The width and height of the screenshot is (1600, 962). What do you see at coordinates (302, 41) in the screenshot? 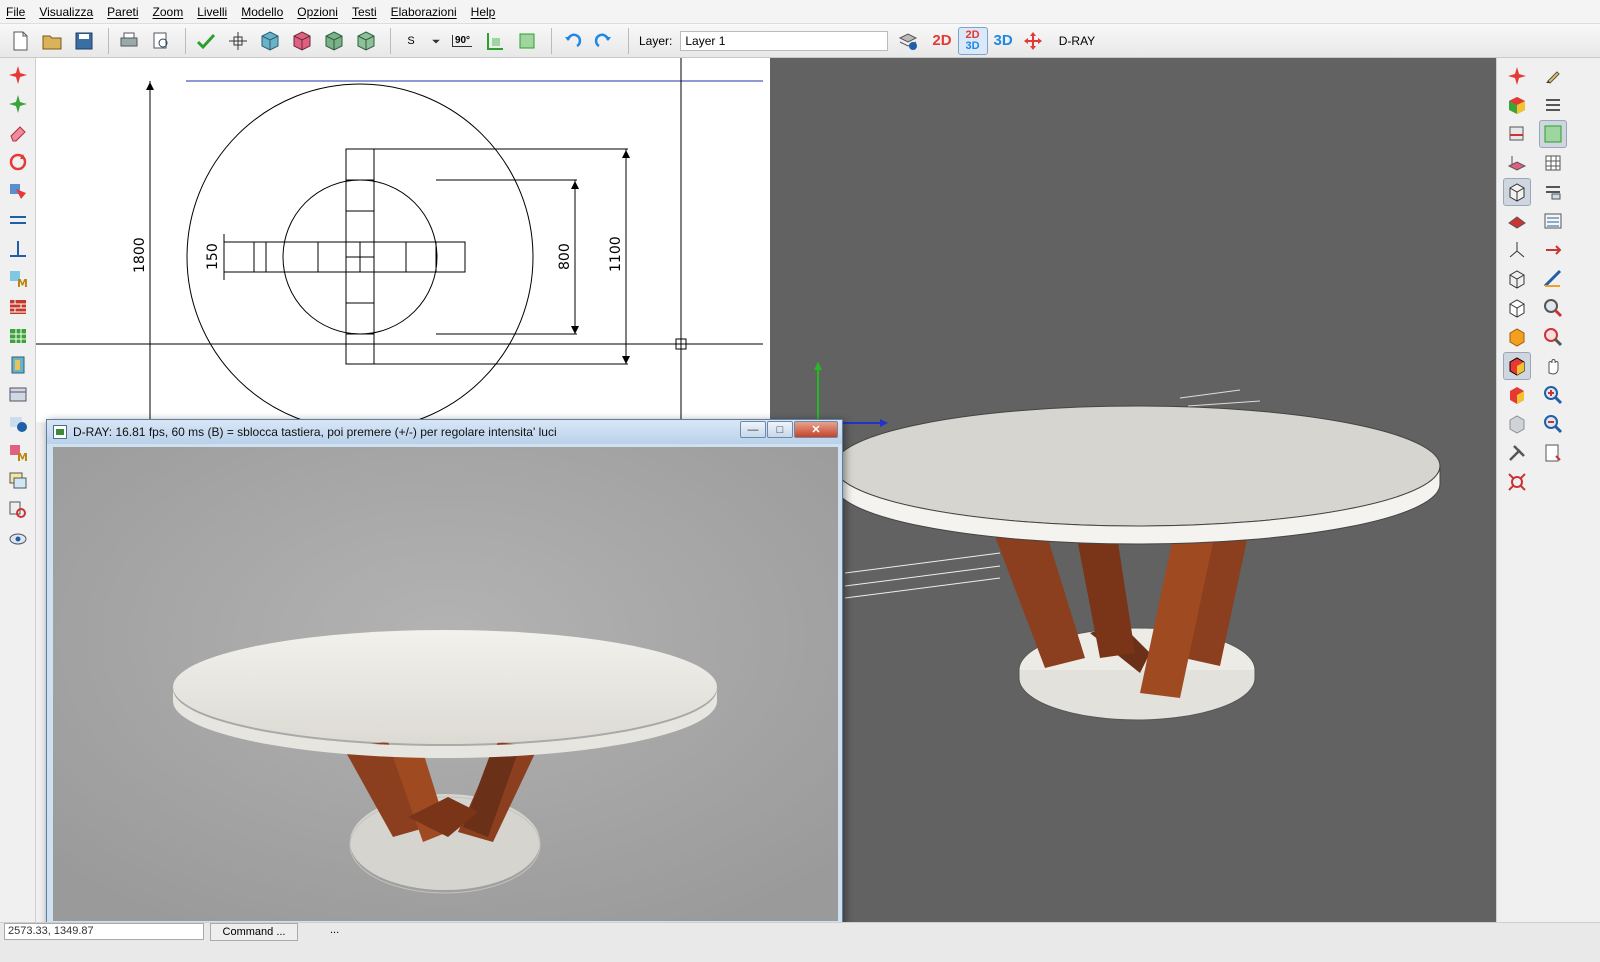
I see `cube-top-icon` at bounding box center [302, 41].